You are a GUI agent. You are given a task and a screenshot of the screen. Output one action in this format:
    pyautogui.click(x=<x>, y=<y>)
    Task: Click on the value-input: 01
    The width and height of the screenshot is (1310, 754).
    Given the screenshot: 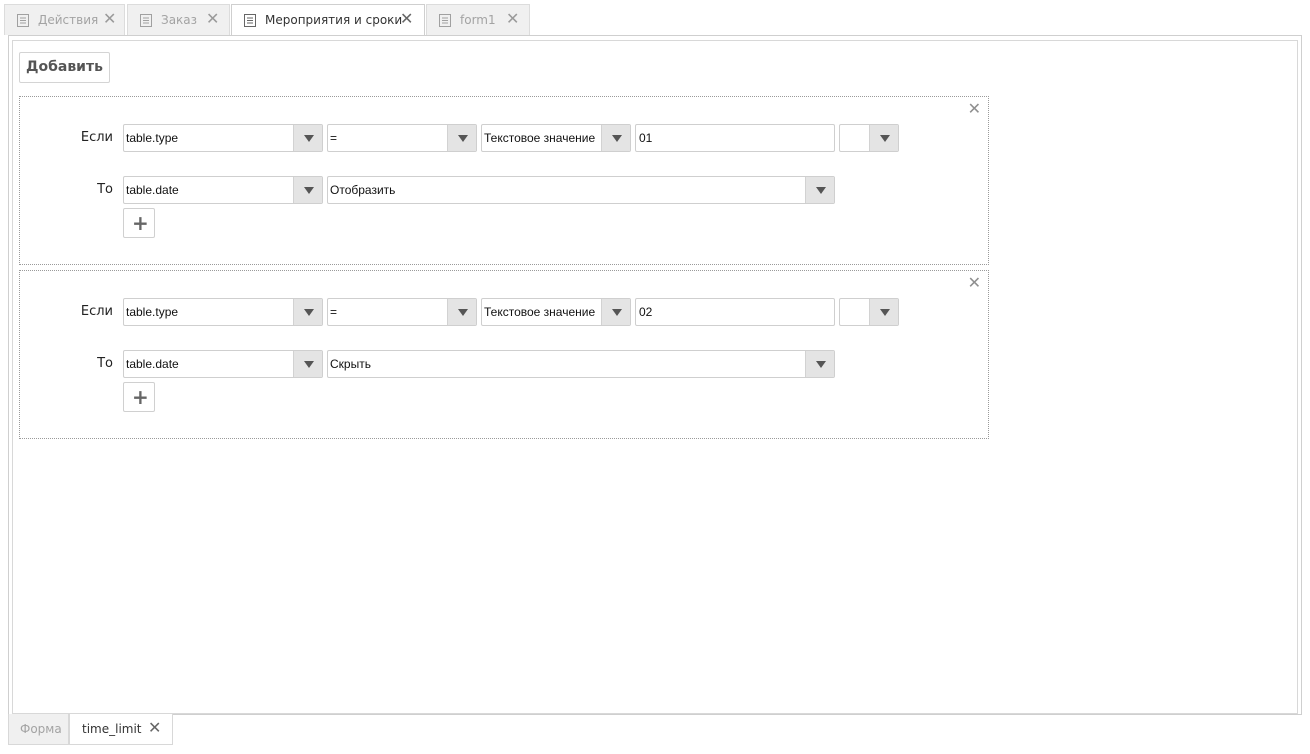 What is the action you would take?
    pyautogui.click(x=735, y=138)
    